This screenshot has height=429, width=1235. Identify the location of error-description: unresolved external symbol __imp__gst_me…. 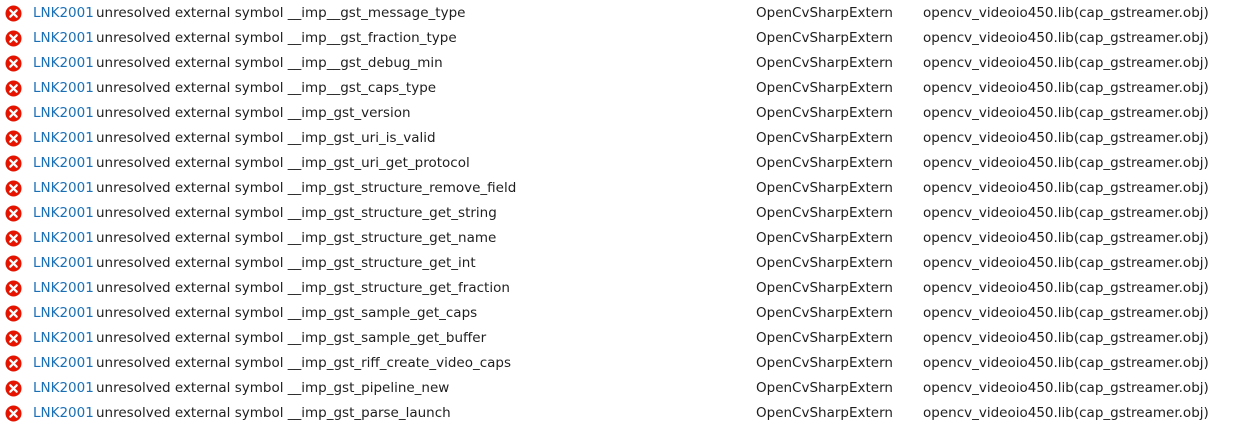
(281, 12).